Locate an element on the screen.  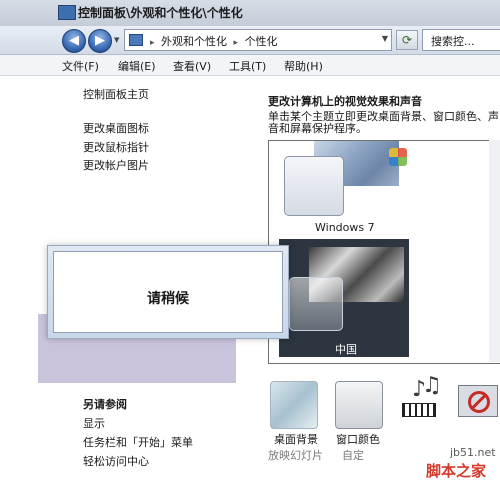
wait-dialog-body: 请稍候 is located at coordinates (168, 292).